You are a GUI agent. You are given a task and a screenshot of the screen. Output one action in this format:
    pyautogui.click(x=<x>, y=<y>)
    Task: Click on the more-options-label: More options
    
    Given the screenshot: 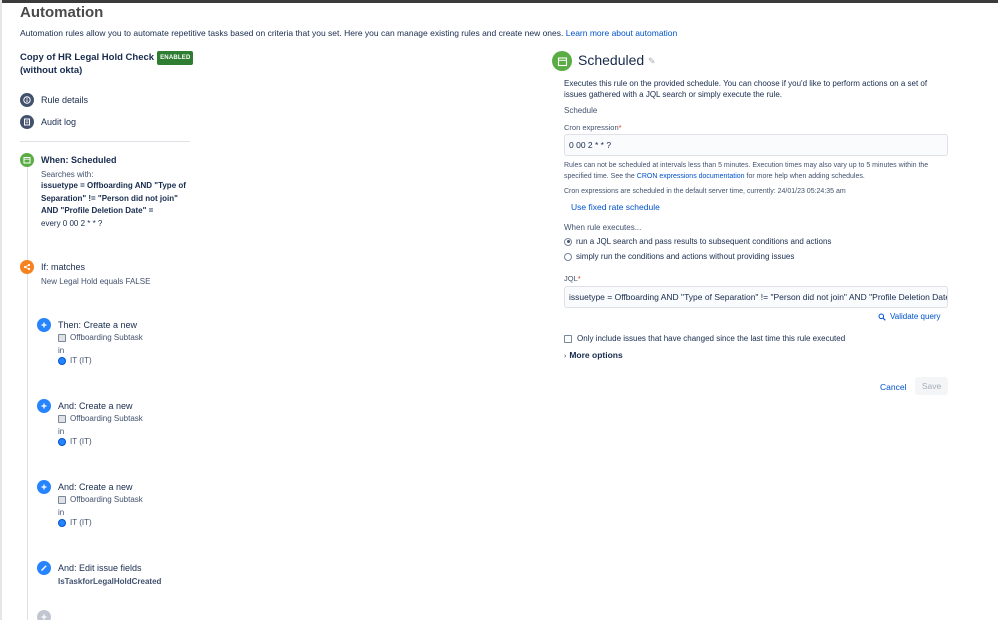 What is the action you would take?
    pyautogui.click(x=596, y=355)
    